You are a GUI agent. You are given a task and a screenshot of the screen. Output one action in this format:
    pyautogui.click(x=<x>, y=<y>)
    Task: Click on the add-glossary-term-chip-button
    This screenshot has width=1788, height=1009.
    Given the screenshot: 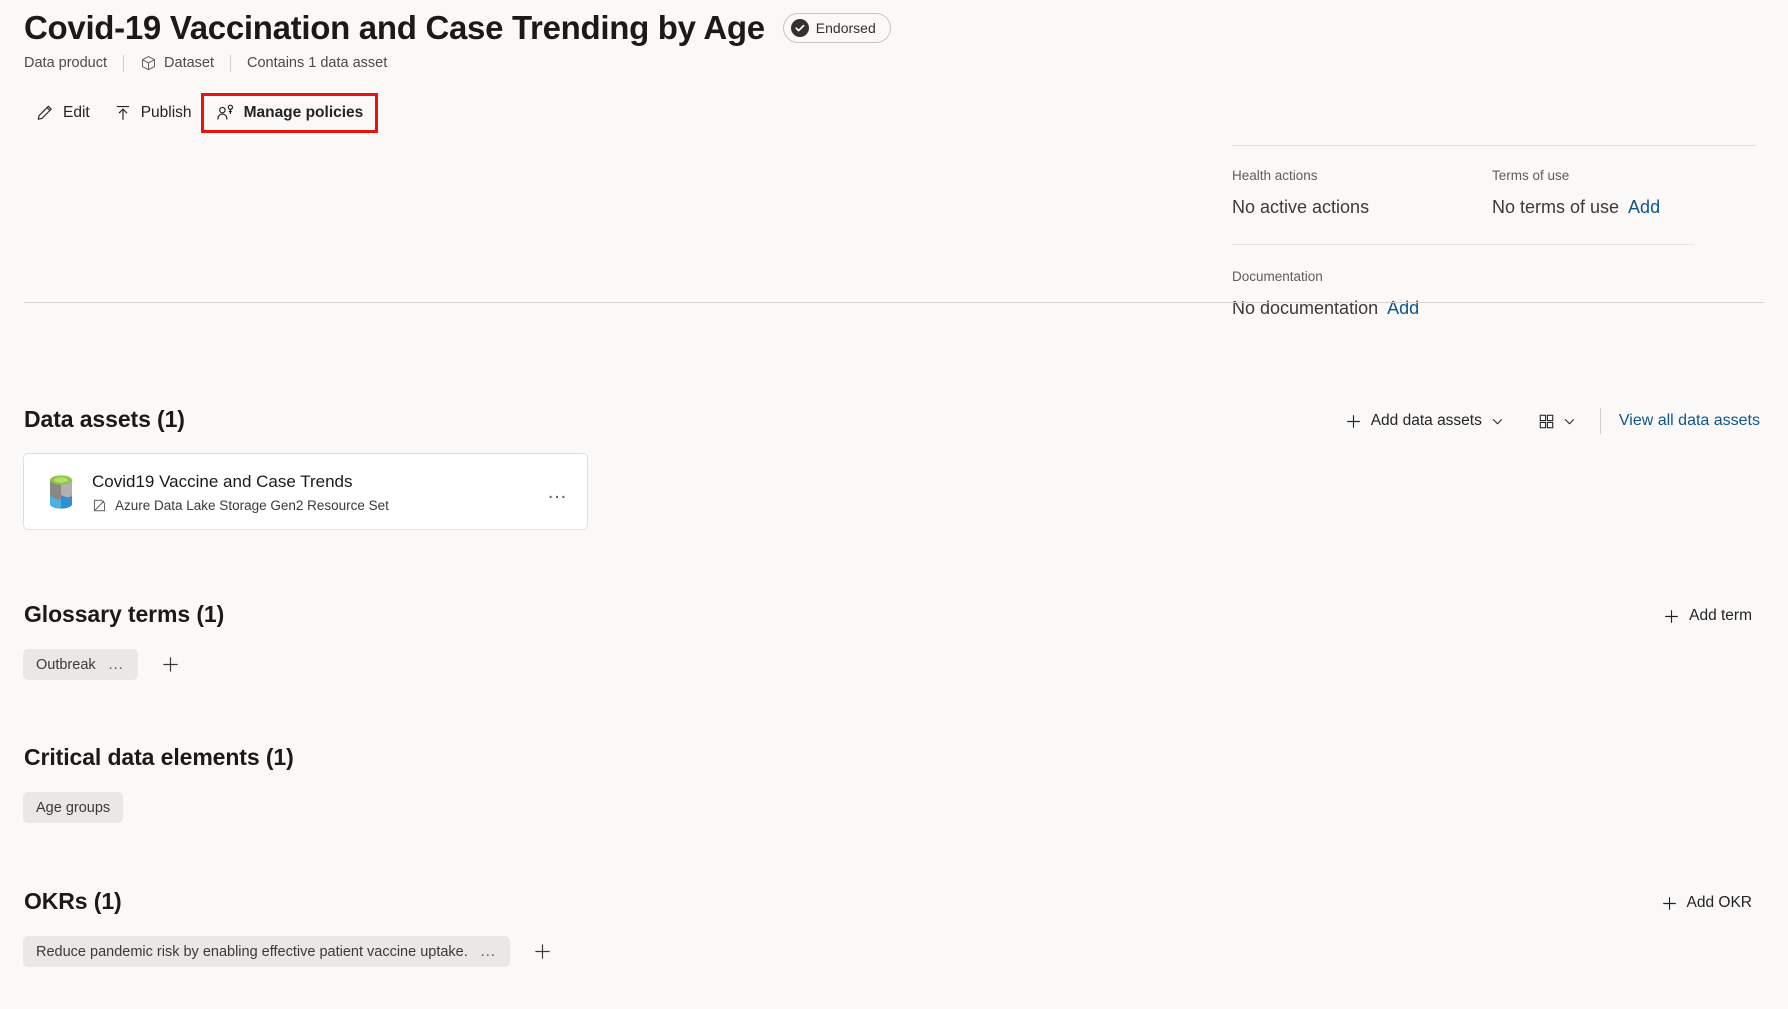 What is the action you would take?
    pyautogui.click(x=170, y=665)
    